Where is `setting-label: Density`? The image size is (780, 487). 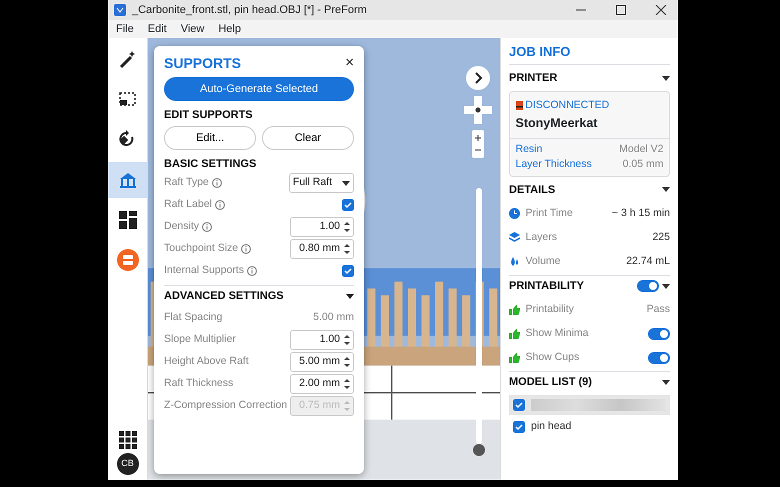
setting-label: Density is located at coordinates (182, 226).